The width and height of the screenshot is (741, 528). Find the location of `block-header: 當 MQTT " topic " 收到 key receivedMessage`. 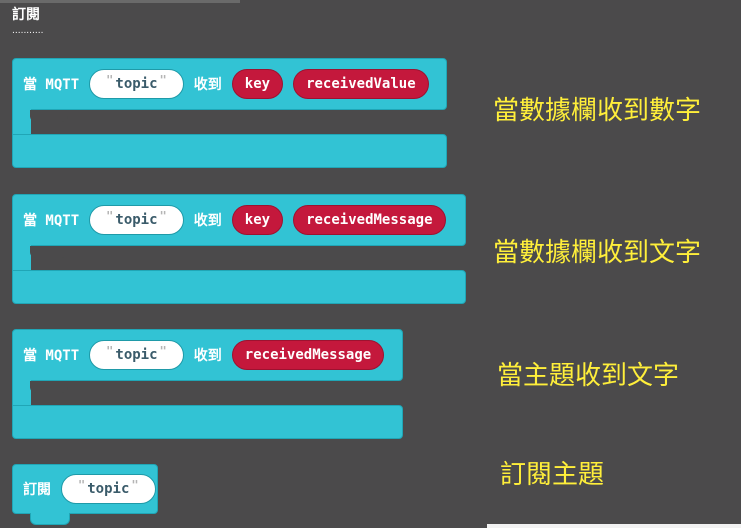

block-header: 當 MQTT " topic " 收到 key receivedMessage is located at coordinates (239, 220).